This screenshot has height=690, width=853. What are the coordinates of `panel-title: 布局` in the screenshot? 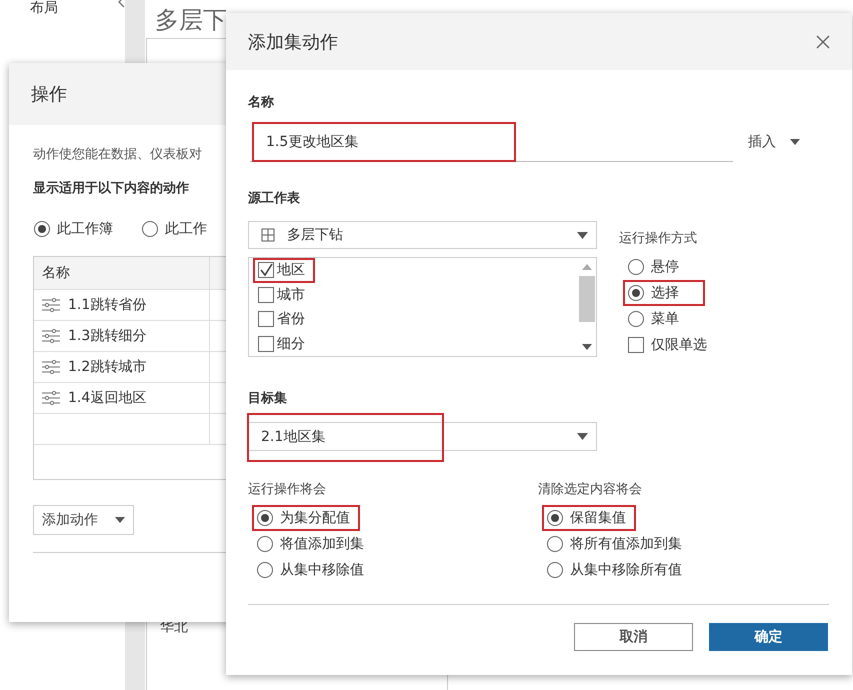 It's located at (44, 8).